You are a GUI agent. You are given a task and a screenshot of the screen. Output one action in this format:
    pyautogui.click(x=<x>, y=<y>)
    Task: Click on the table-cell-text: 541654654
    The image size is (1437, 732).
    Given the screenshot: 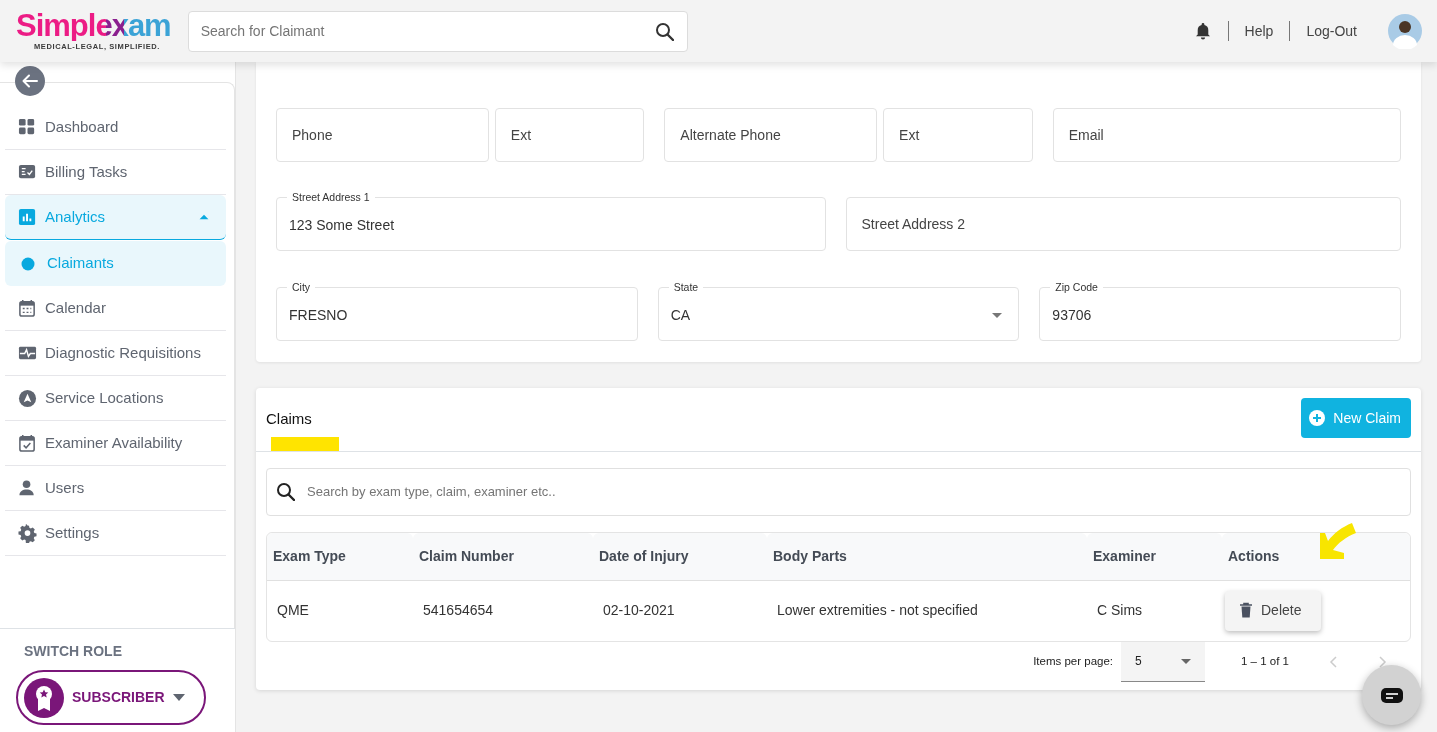 What is the action you would take?
    pyautogui.click(x=458, y=610)
    